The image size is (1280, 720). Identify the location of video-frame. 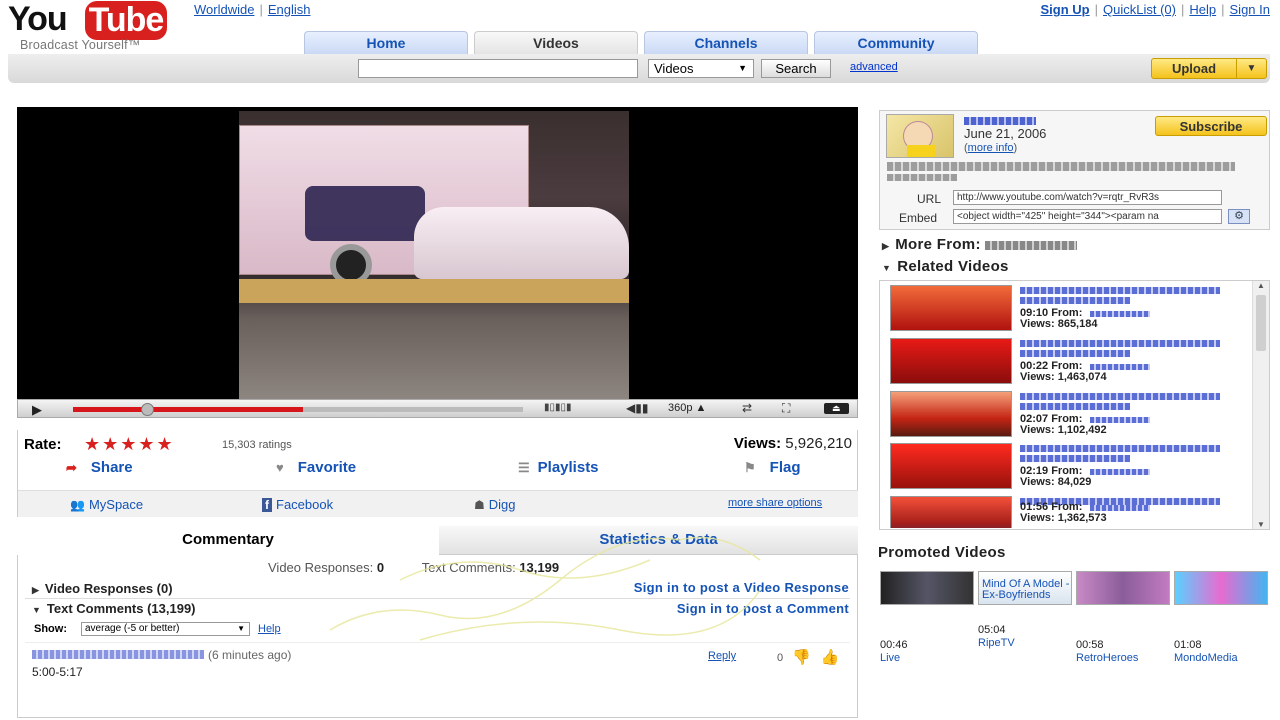
(434, 255).